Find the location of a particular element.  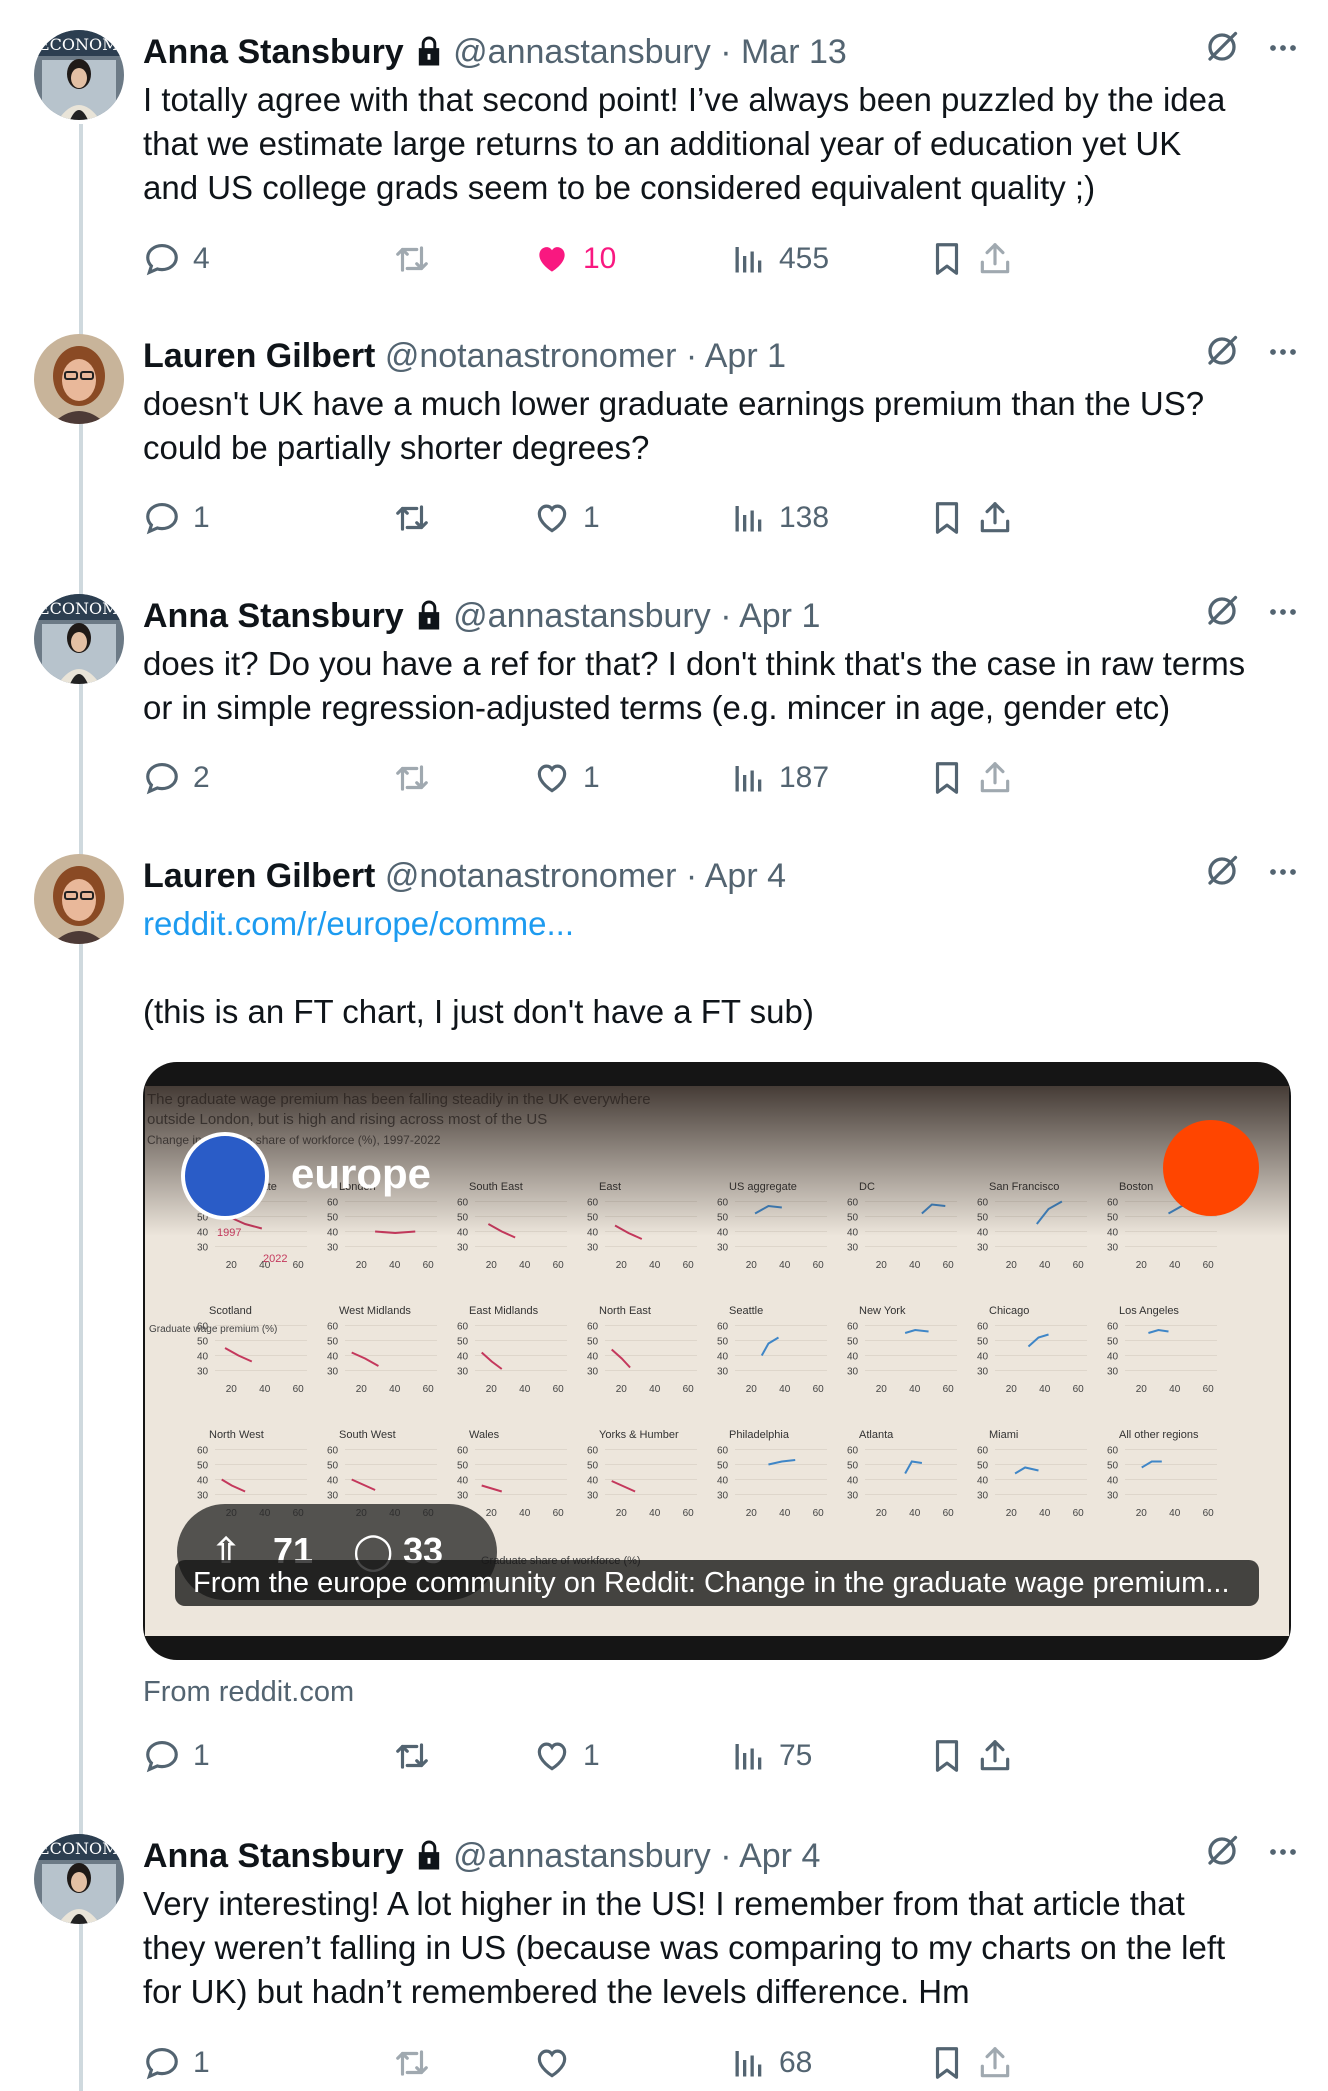

lock-icon is located at coordinates (429, 1860).